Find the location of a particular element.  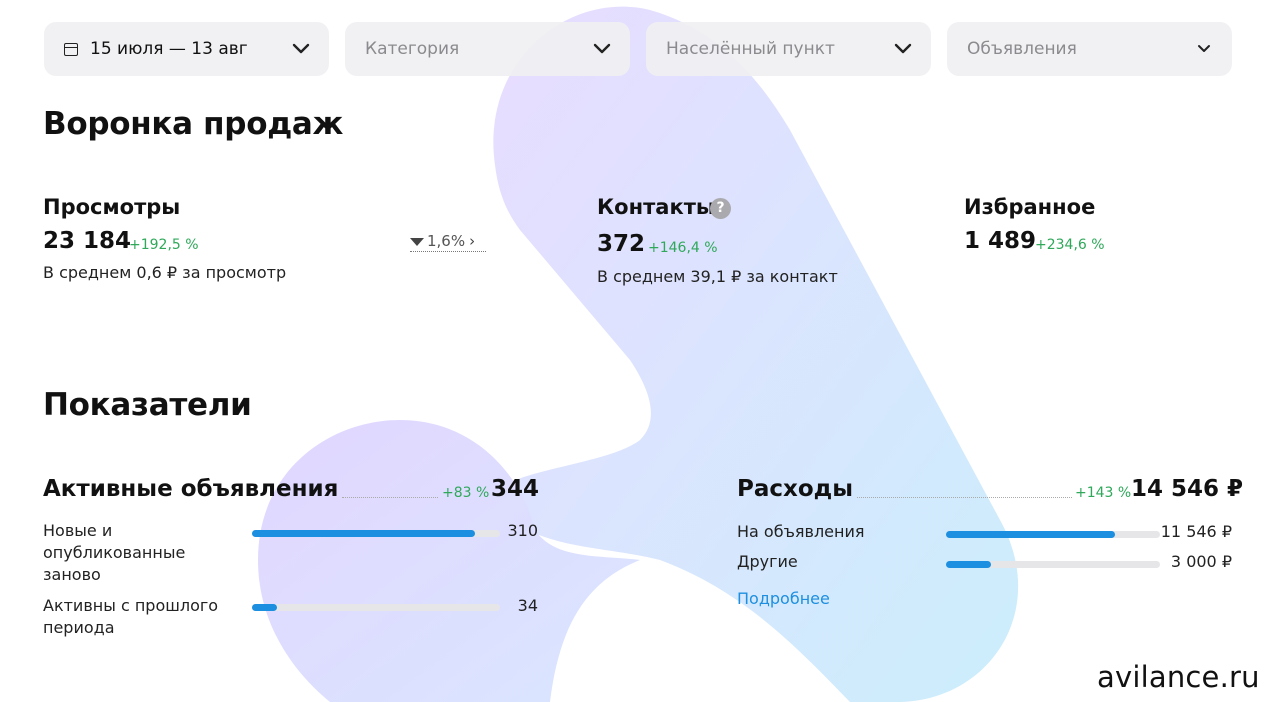

active-ads-total: 344 is located at coordinates (515, 489).